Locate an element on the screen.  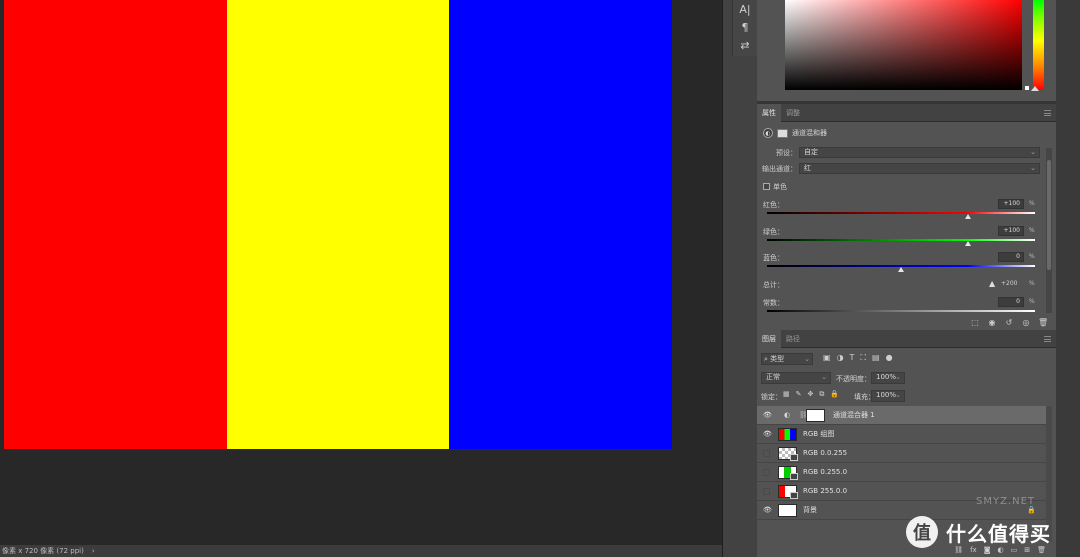
layer-row-rgb-blue: RGB 0.0.255 is located at coordinates (901, 453).